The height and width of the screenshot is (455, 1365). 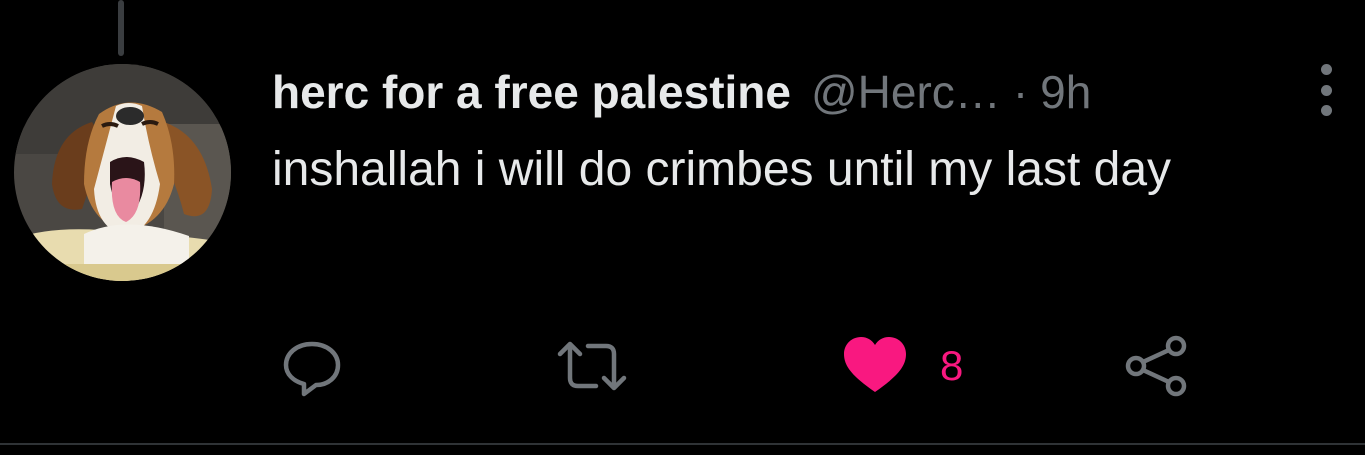 What do you see at coordinates (121, 28) in the screenshot?
I see `thread-connector-line` at bounding box center [121, 28].